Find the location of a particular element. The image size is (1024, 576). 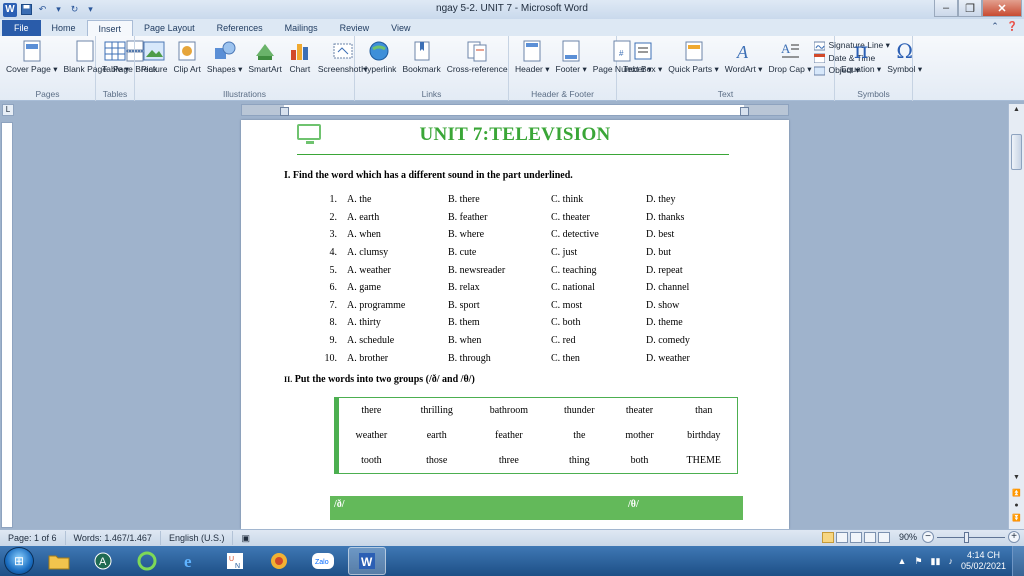

cross-reference-button: Cross-reference is located at coordinates (477, 56).